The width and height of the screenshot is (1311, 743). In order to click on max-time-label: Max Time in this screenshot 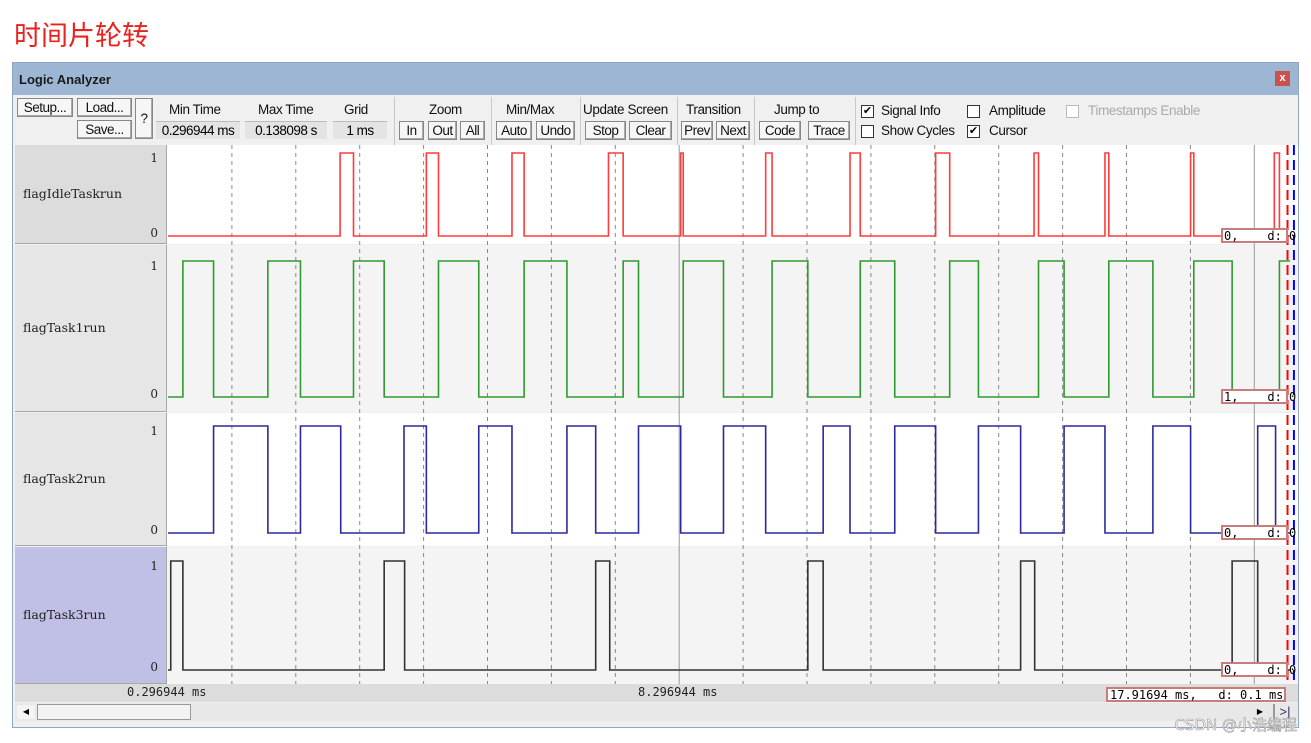, I will do `click(286, 109)`.